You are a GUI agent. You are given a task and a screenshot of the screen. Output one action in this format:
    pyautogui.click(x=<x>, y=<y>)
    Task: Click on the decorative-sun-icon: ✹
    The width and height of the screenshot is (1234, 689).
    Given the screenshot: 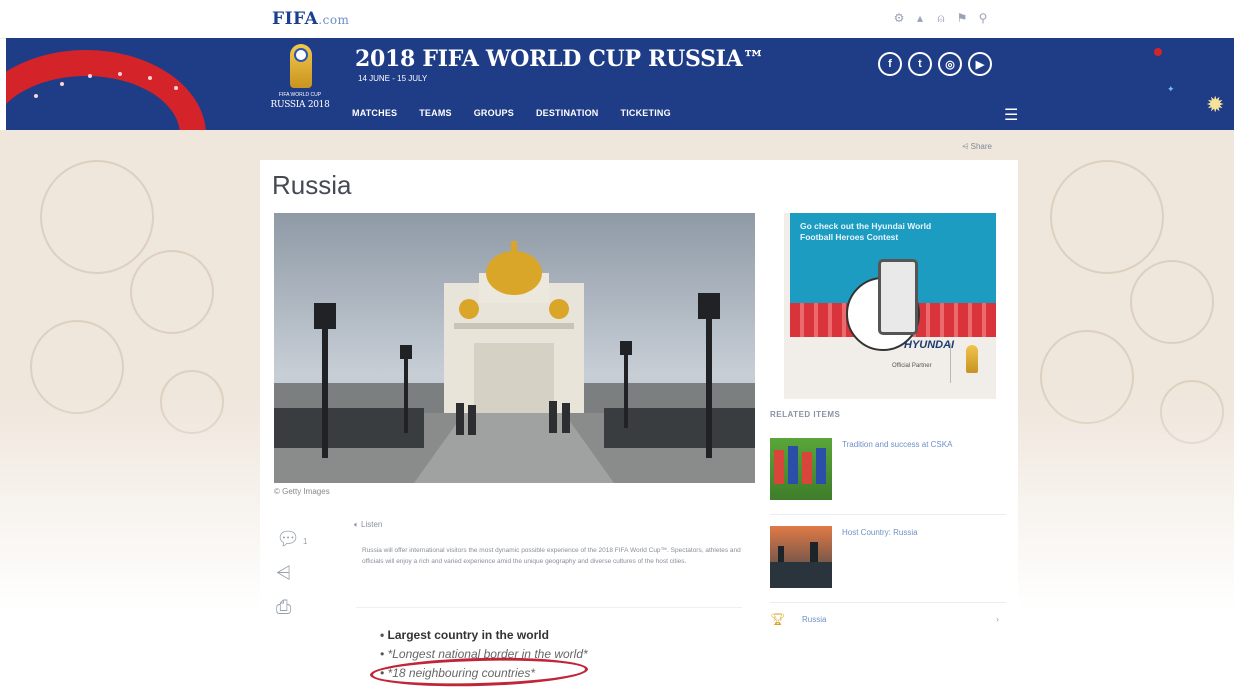 What is the action you would take?
    pyautogui.click(x=1215, y=104)
    